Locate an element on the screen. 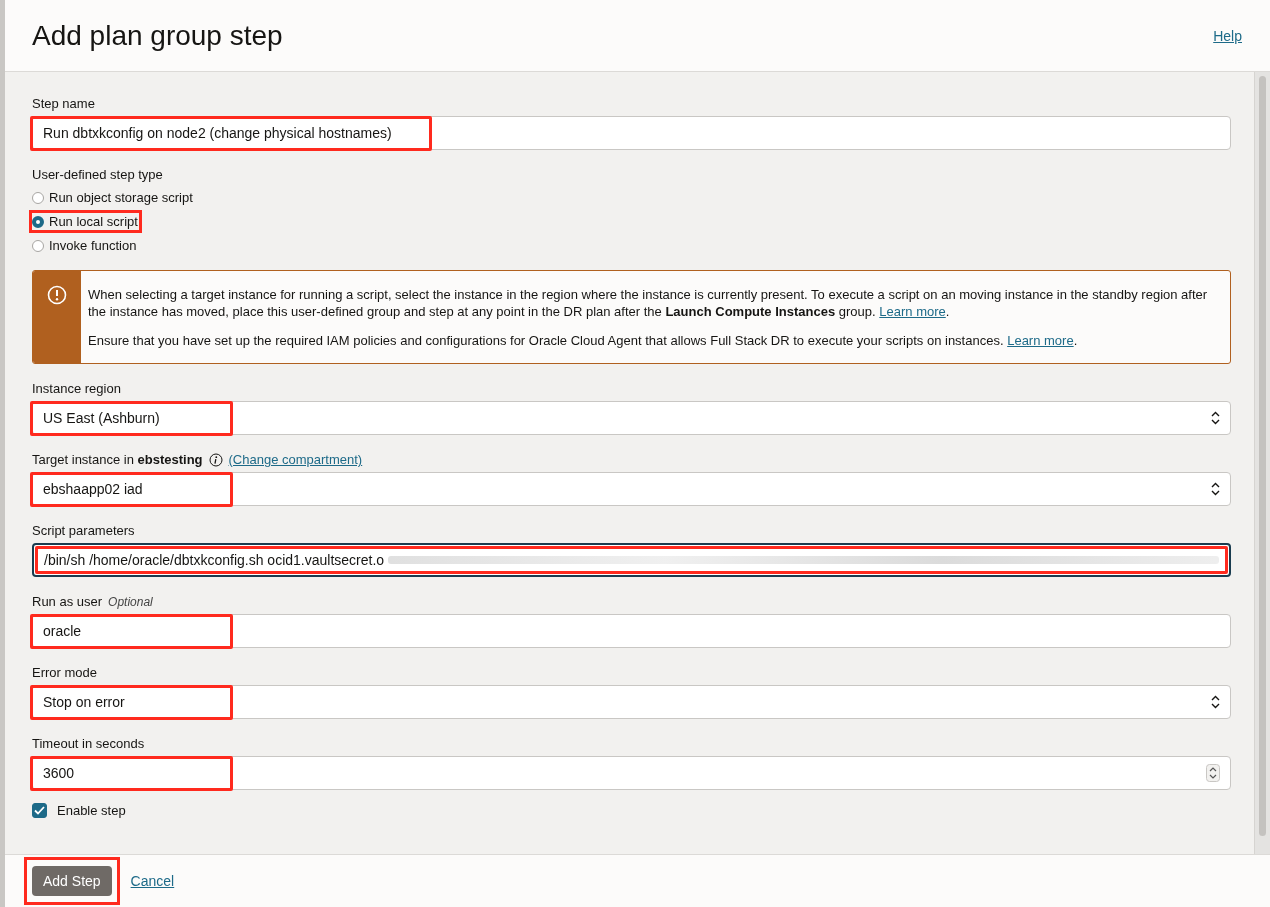 The width and height of the screenshot is (1270, 907). field-label: Timeout in seconds is located at coordinates (88, 743).